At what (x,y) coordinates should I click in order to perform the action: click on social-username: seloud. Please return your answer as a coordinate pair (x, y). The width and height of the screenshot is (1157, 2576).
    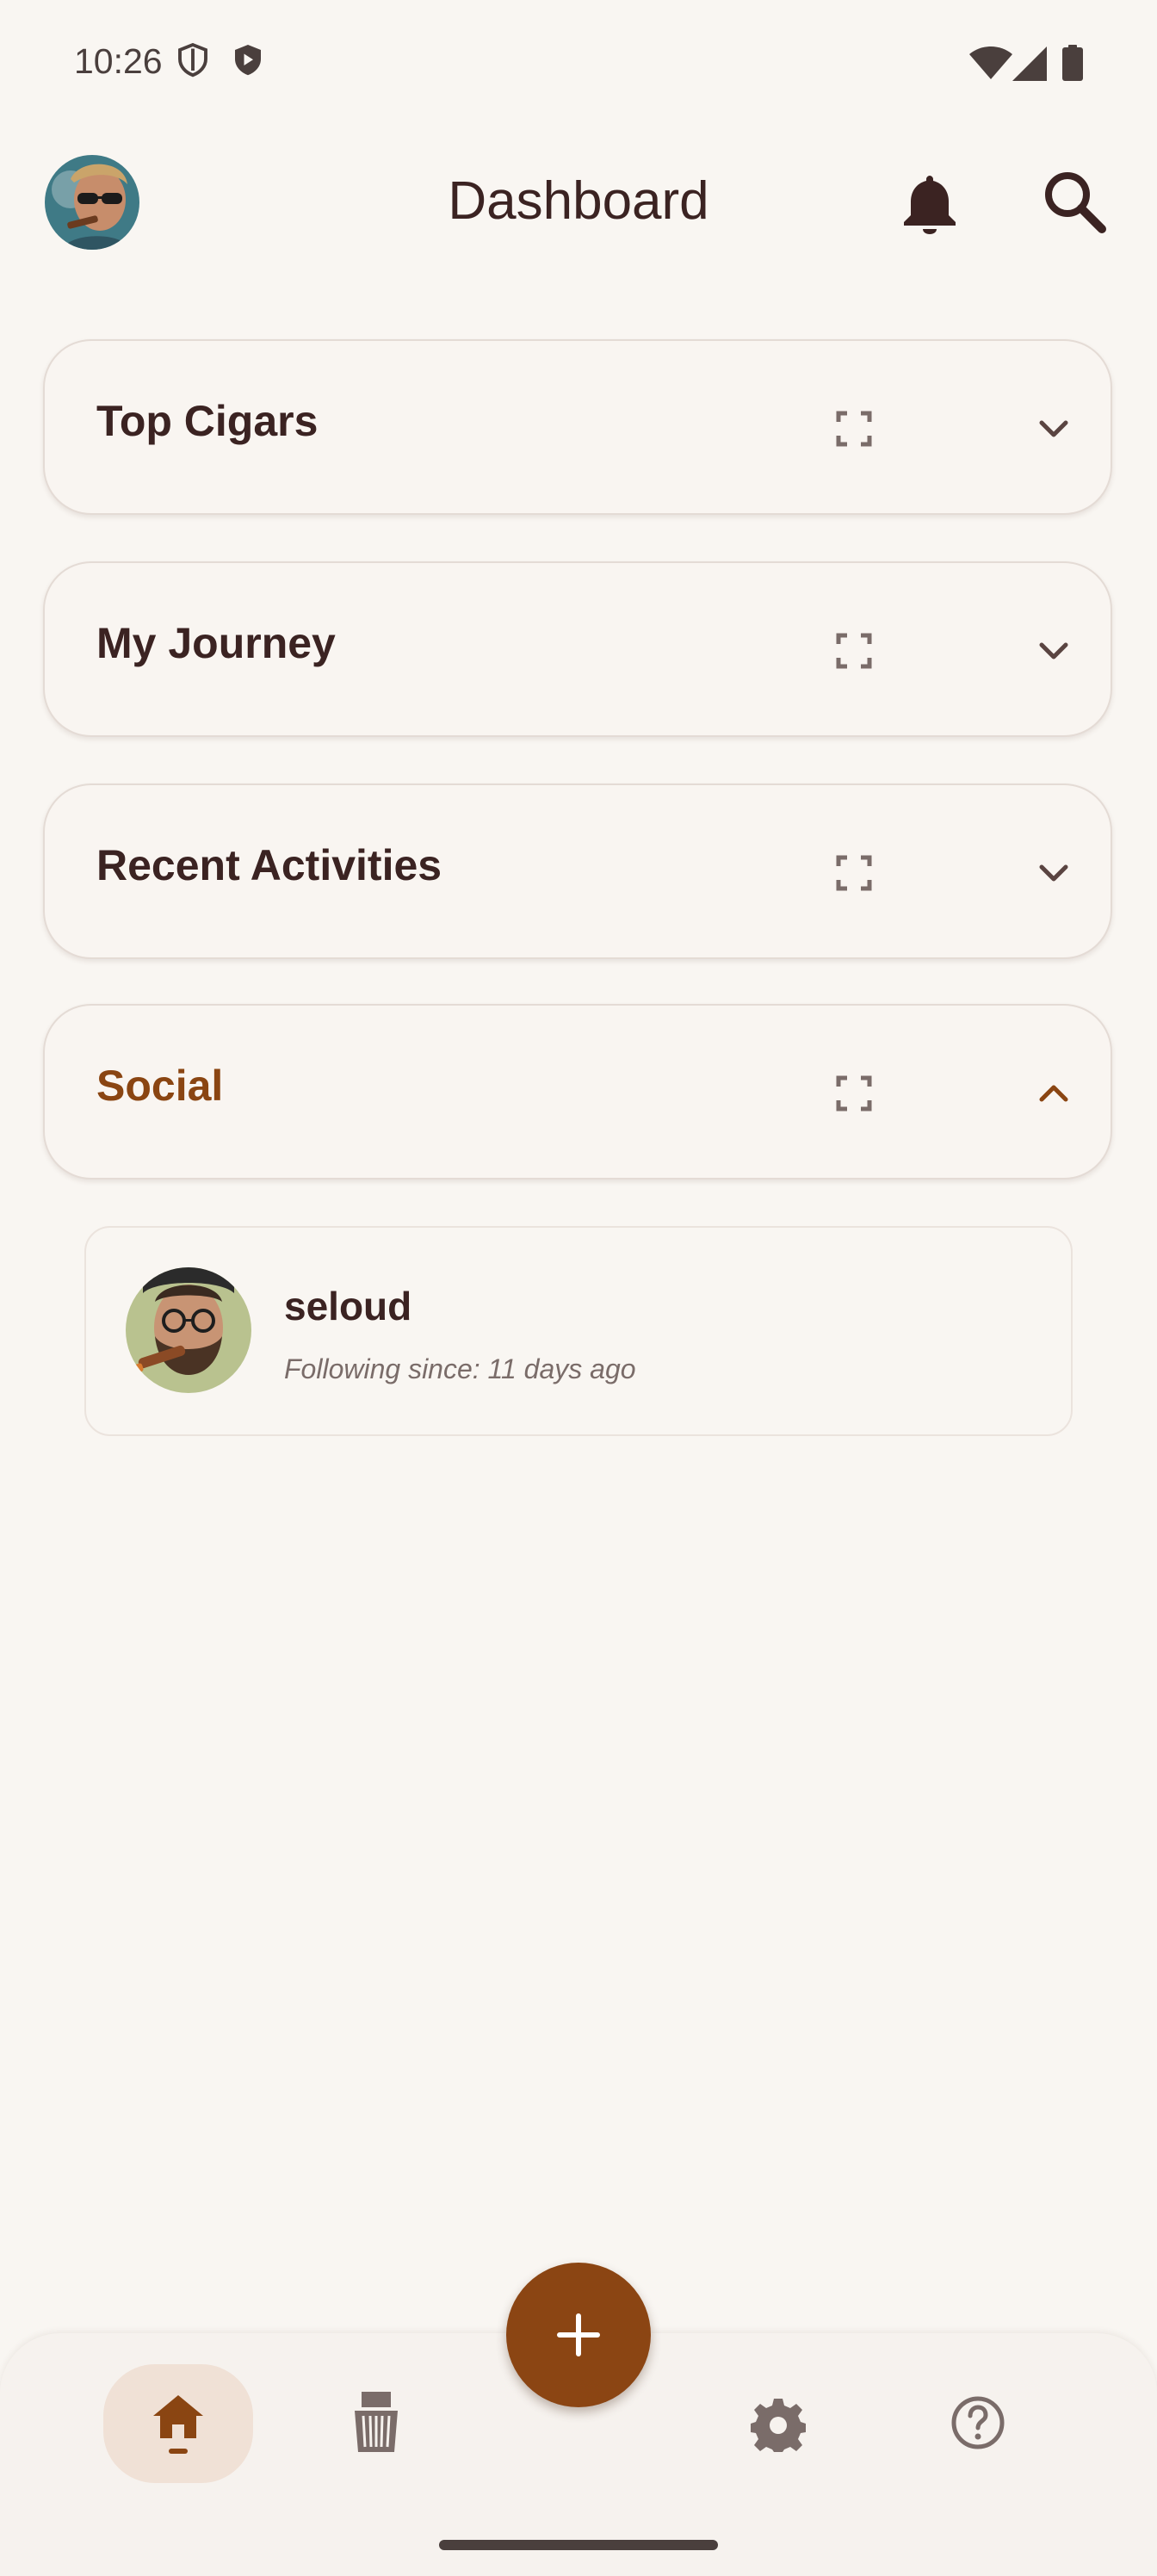
    Looking at the image, I should click on (348, 1306).